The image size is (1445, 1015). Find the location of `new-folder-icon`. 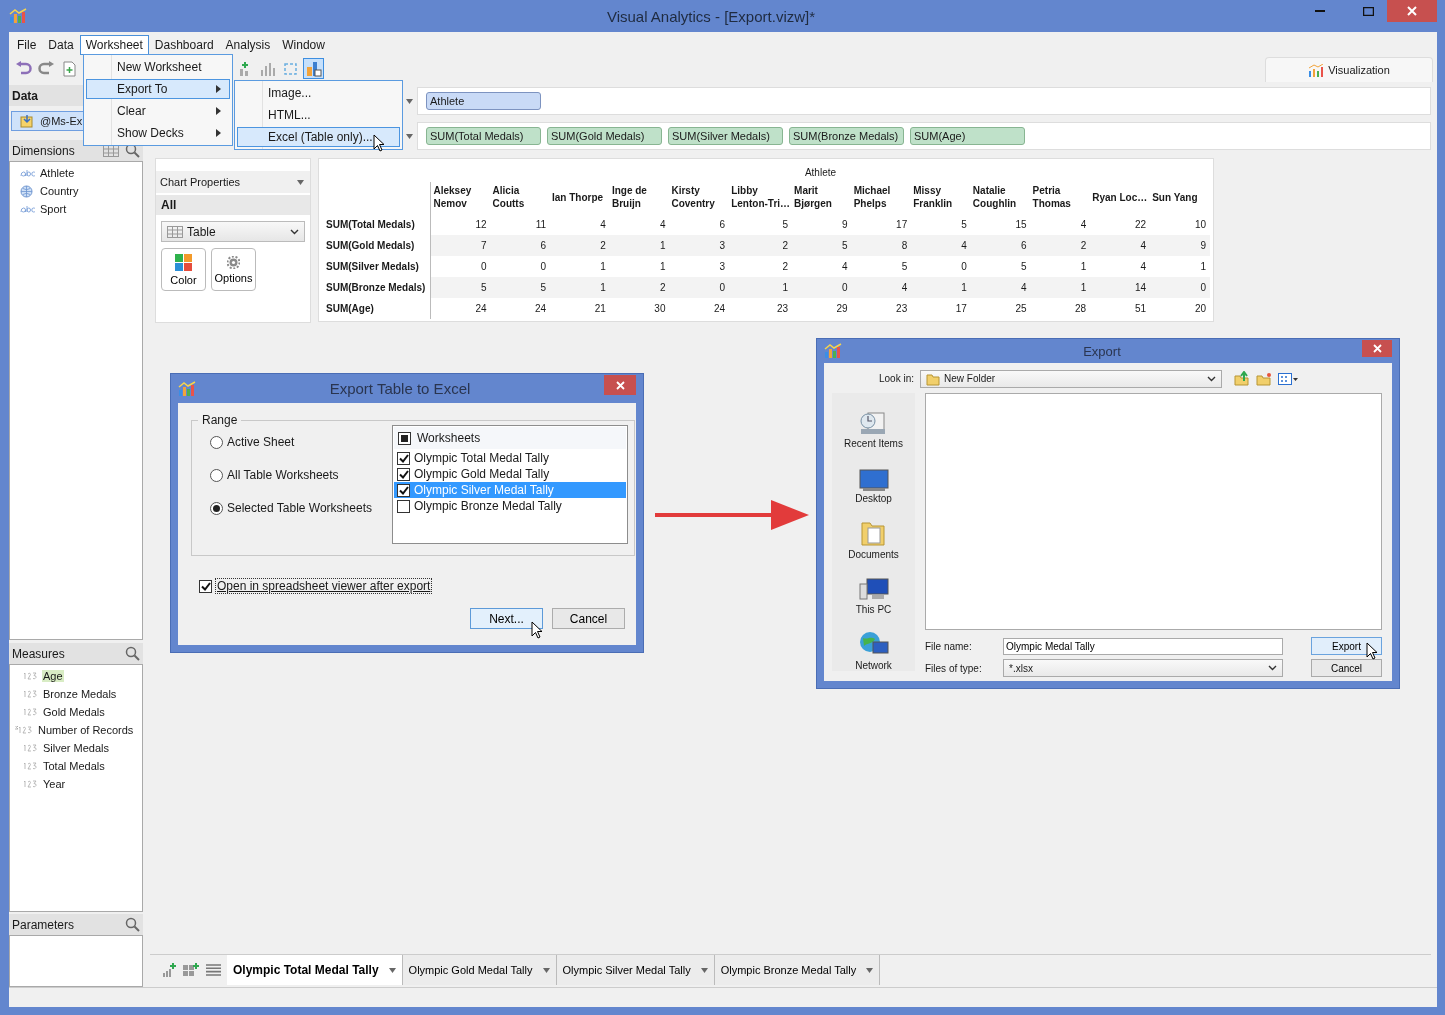

new-folder-icon is located at coordinates (1264, 378).